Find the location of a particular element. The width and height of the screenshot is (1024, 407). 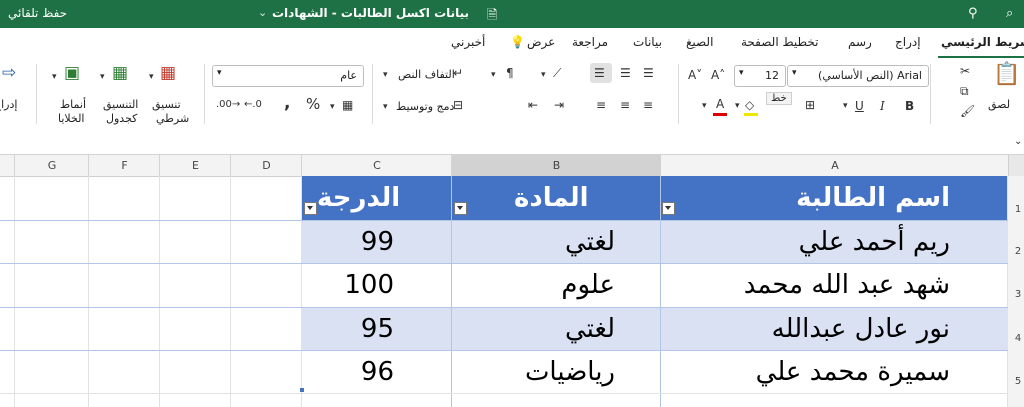

table-cell: نور عادل عبدالله is located at coordinates (861, 329).